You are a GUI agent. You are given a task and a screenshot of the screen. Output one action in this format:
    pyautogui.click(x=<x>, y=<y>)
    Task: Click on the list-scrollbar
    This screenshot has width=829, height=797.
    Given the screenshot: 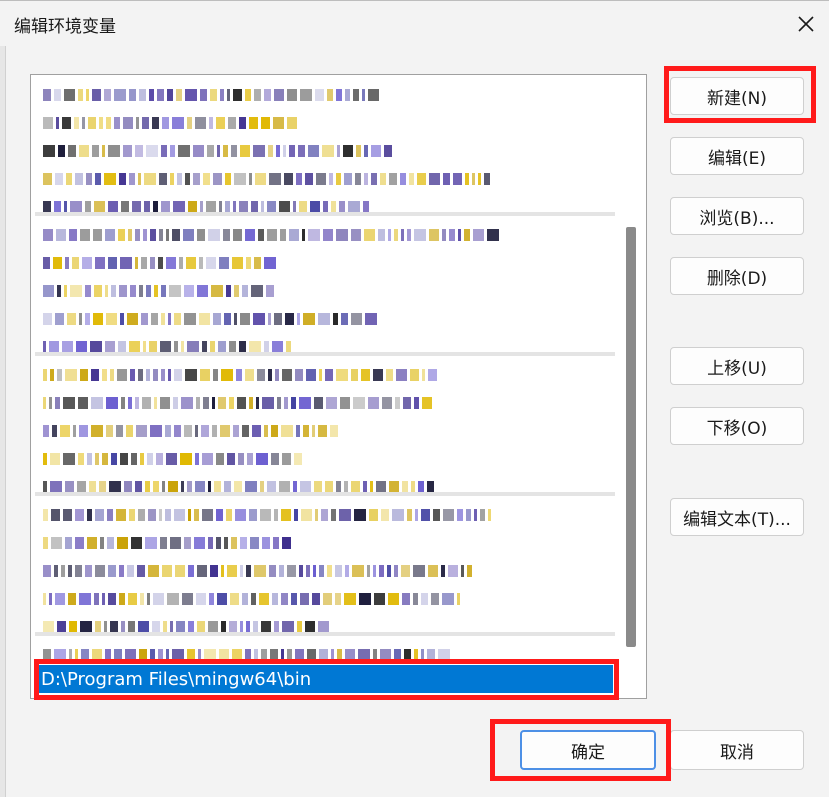 What is the action you would take?
    pyautogui.click(x=631, y=386)
    